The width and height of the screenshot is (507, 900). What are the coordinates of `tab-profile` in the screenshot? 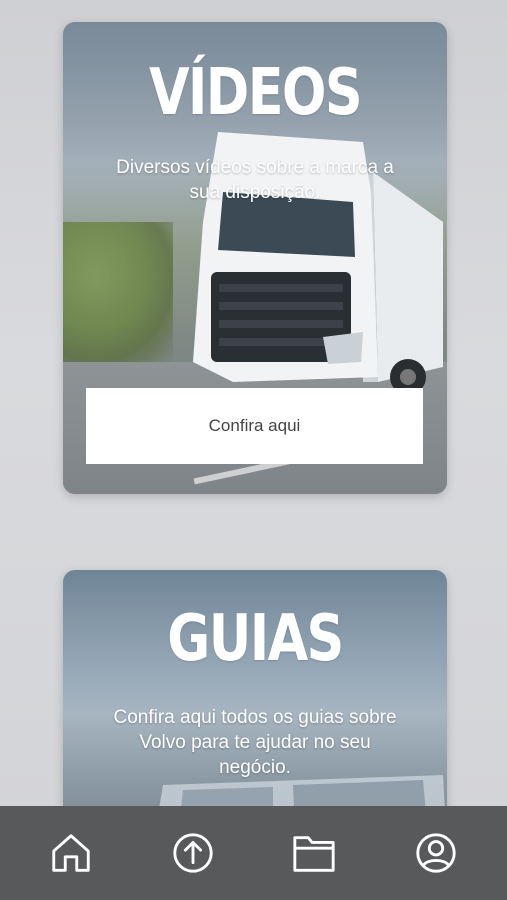 It's located at (436, 853).